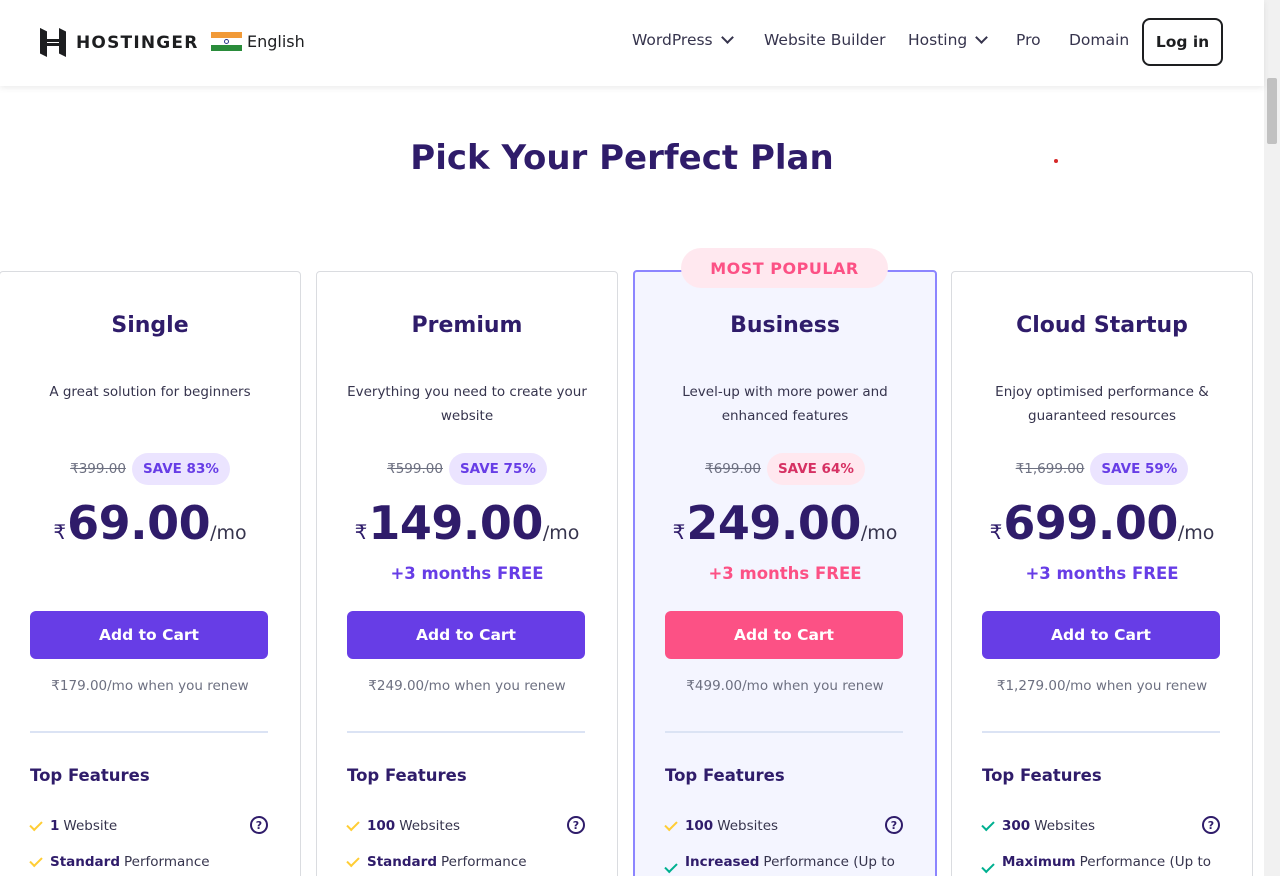 The image size is (1280, 876). Describe the element at coordinates (467, 686) in the screenshot. I see `renewal-price: ₹249.00/mo when you renew` at that location.